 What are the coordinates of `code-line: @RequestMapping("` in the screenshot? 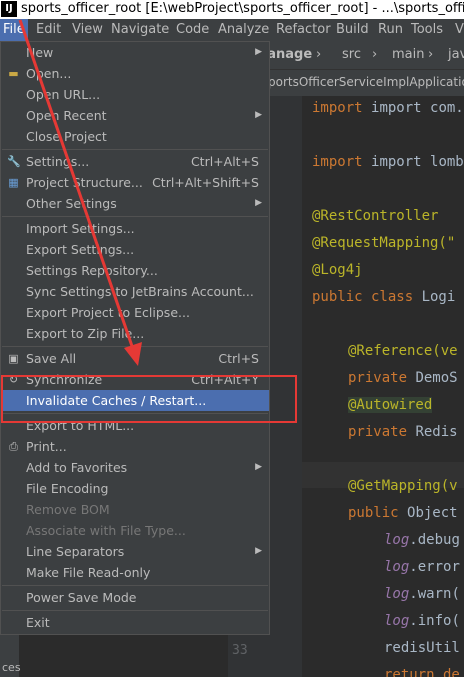 It's located at (384, 243).